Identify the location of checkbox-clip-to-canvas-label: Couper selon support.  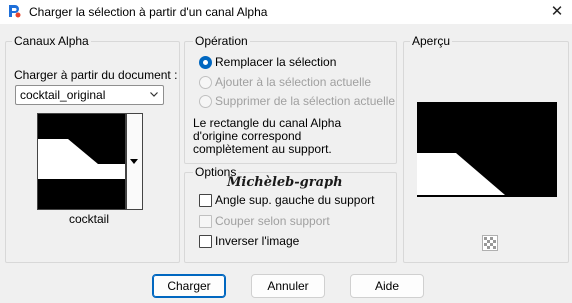
(272, 221).